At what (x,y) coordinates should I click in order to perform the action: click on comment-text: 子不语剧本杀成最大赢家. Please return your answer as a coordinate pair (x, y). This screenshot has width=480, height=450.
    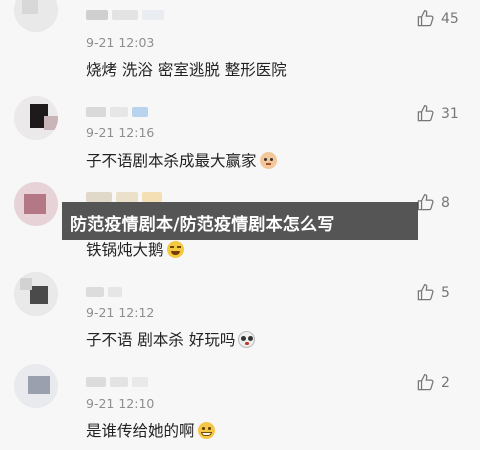
    Looking at the image, I should click on (181, 160).